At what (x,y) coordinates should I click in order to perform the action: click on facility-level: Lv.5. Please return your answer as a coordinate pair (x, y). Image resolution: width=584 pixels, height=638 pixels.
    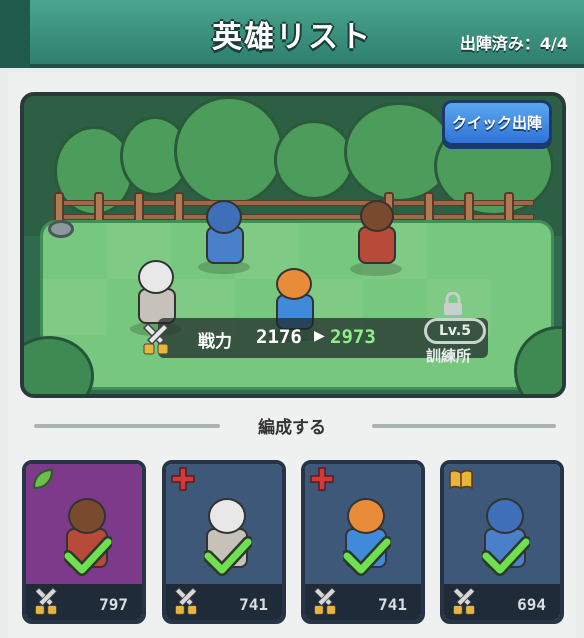
    Looking at the image, I should click on (455, 331).